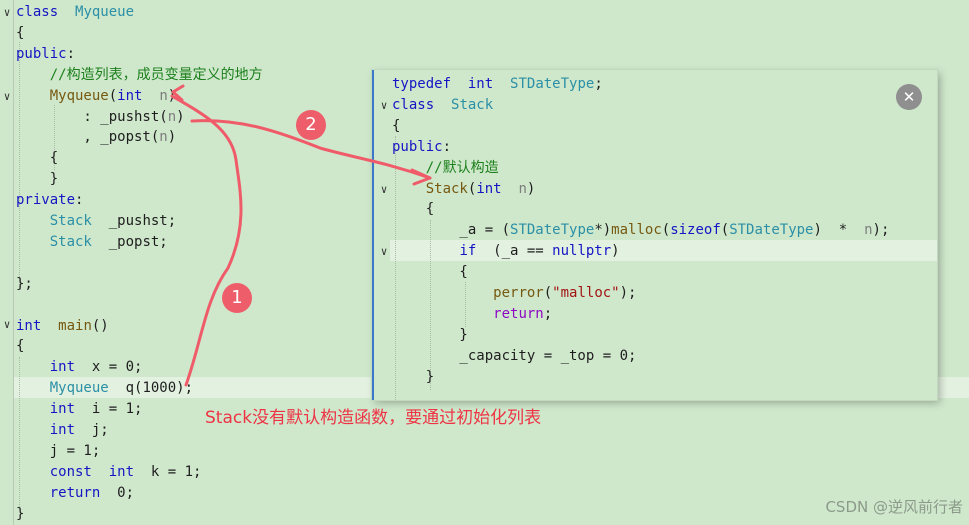  Describe the element at coordinates (384, 189) in the screenshot. I see `fold-toggle-stack-constructor: ∨` at that location.